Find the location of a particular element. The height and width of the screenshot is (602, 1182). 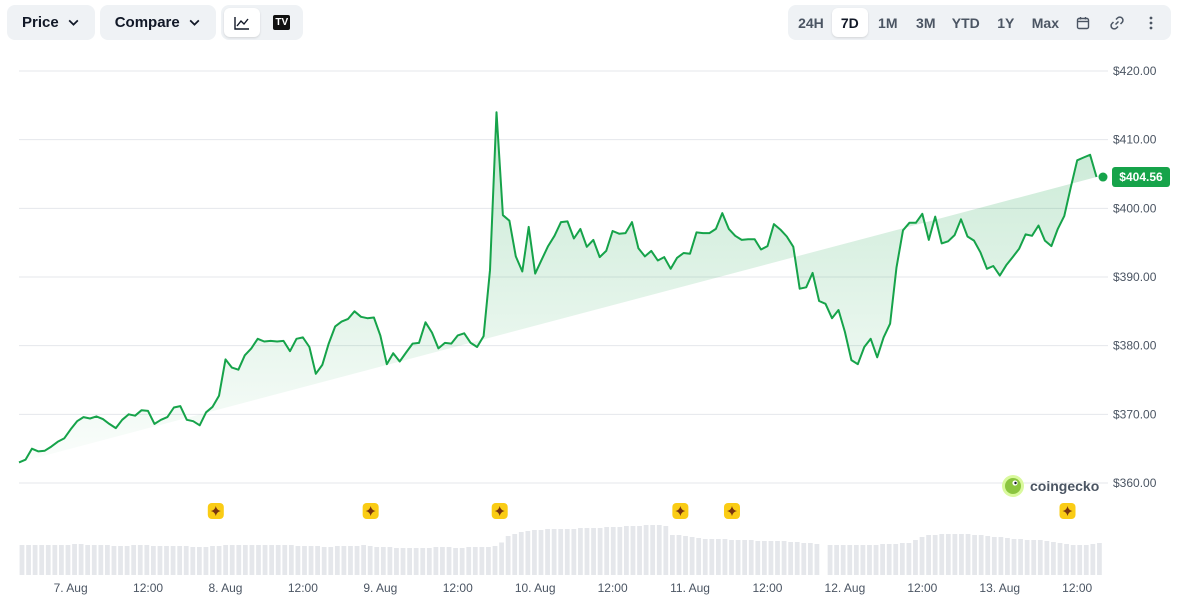

x-tick-label: 12. Aug is located at coordinates (845, 588).